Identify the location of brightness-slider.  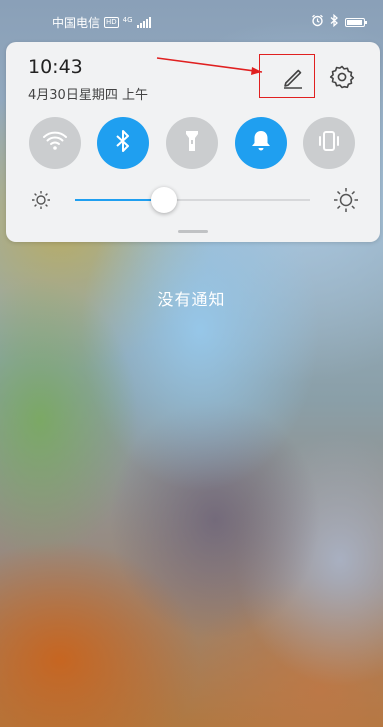
(192, 200).